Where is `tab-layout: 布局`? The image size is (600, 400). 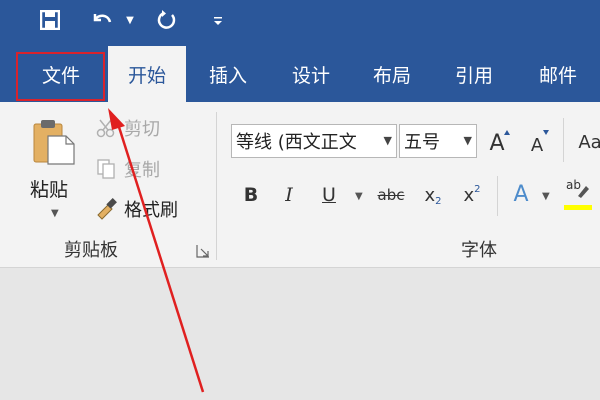 tab-layout: 布局 is located at coordinates (392, 74).